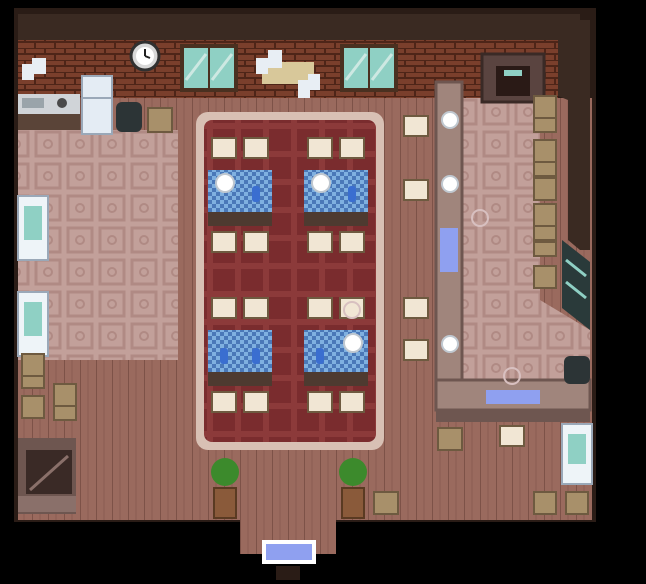 Image resolution: width=646 pixels, height=584 pixels. Describe the element at coordinates (47, 476) in the screenshot. I see `stairs-icon` at that location.